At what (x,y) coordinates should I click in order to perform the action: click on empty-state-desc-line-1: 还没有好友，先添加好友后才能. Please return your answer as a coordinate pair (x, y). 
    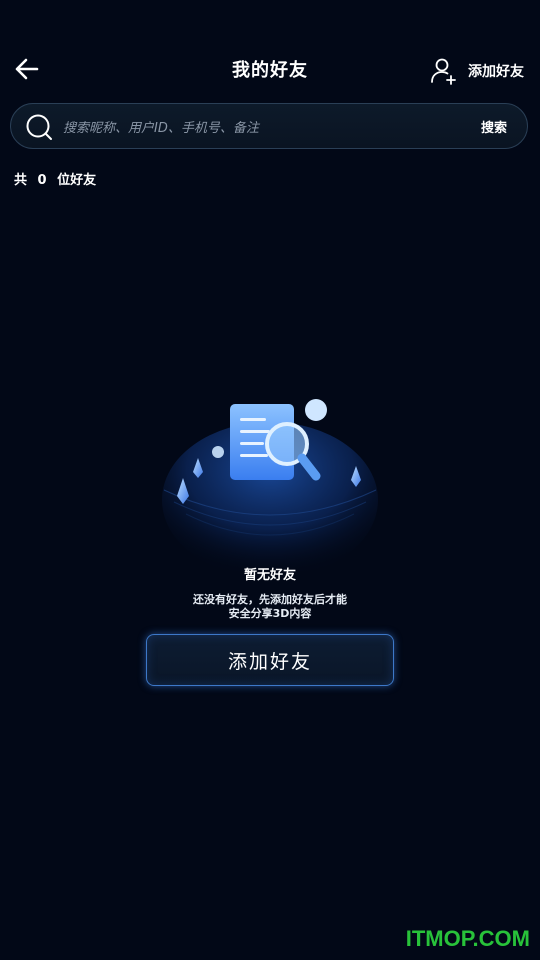
    Looking at the image, I should click on (270, 599).